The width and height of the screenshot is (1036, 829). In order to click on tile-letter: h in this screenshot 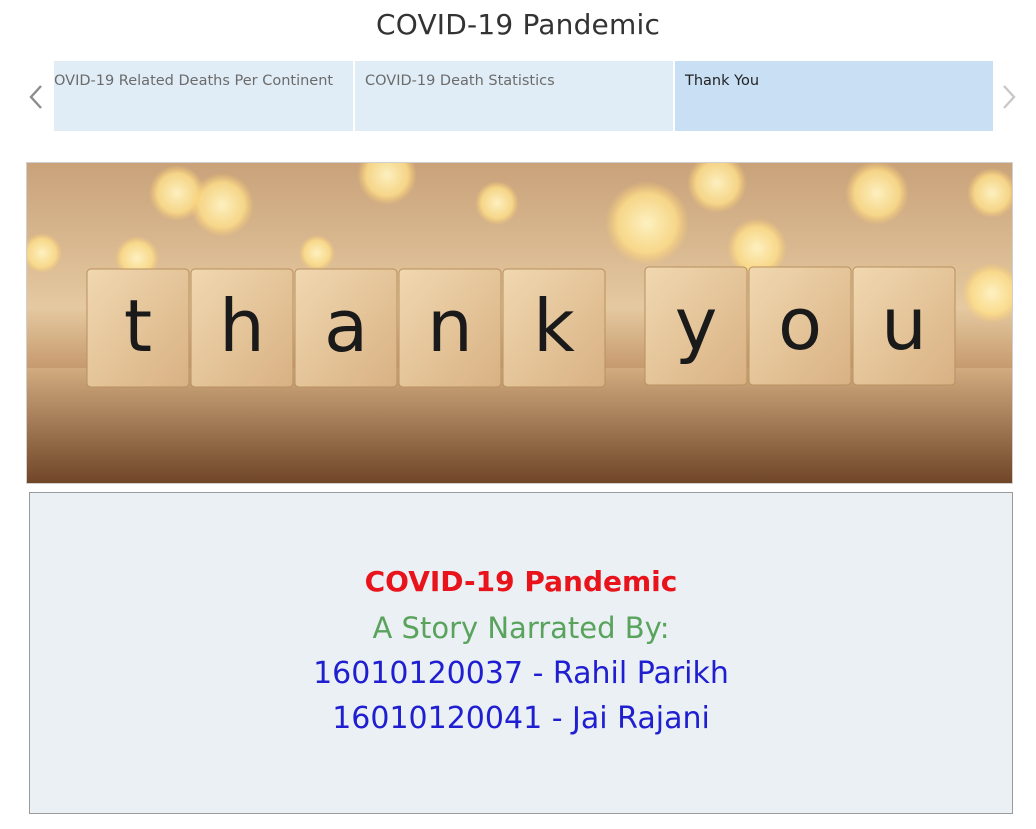, I will do `click(242, 326)`.